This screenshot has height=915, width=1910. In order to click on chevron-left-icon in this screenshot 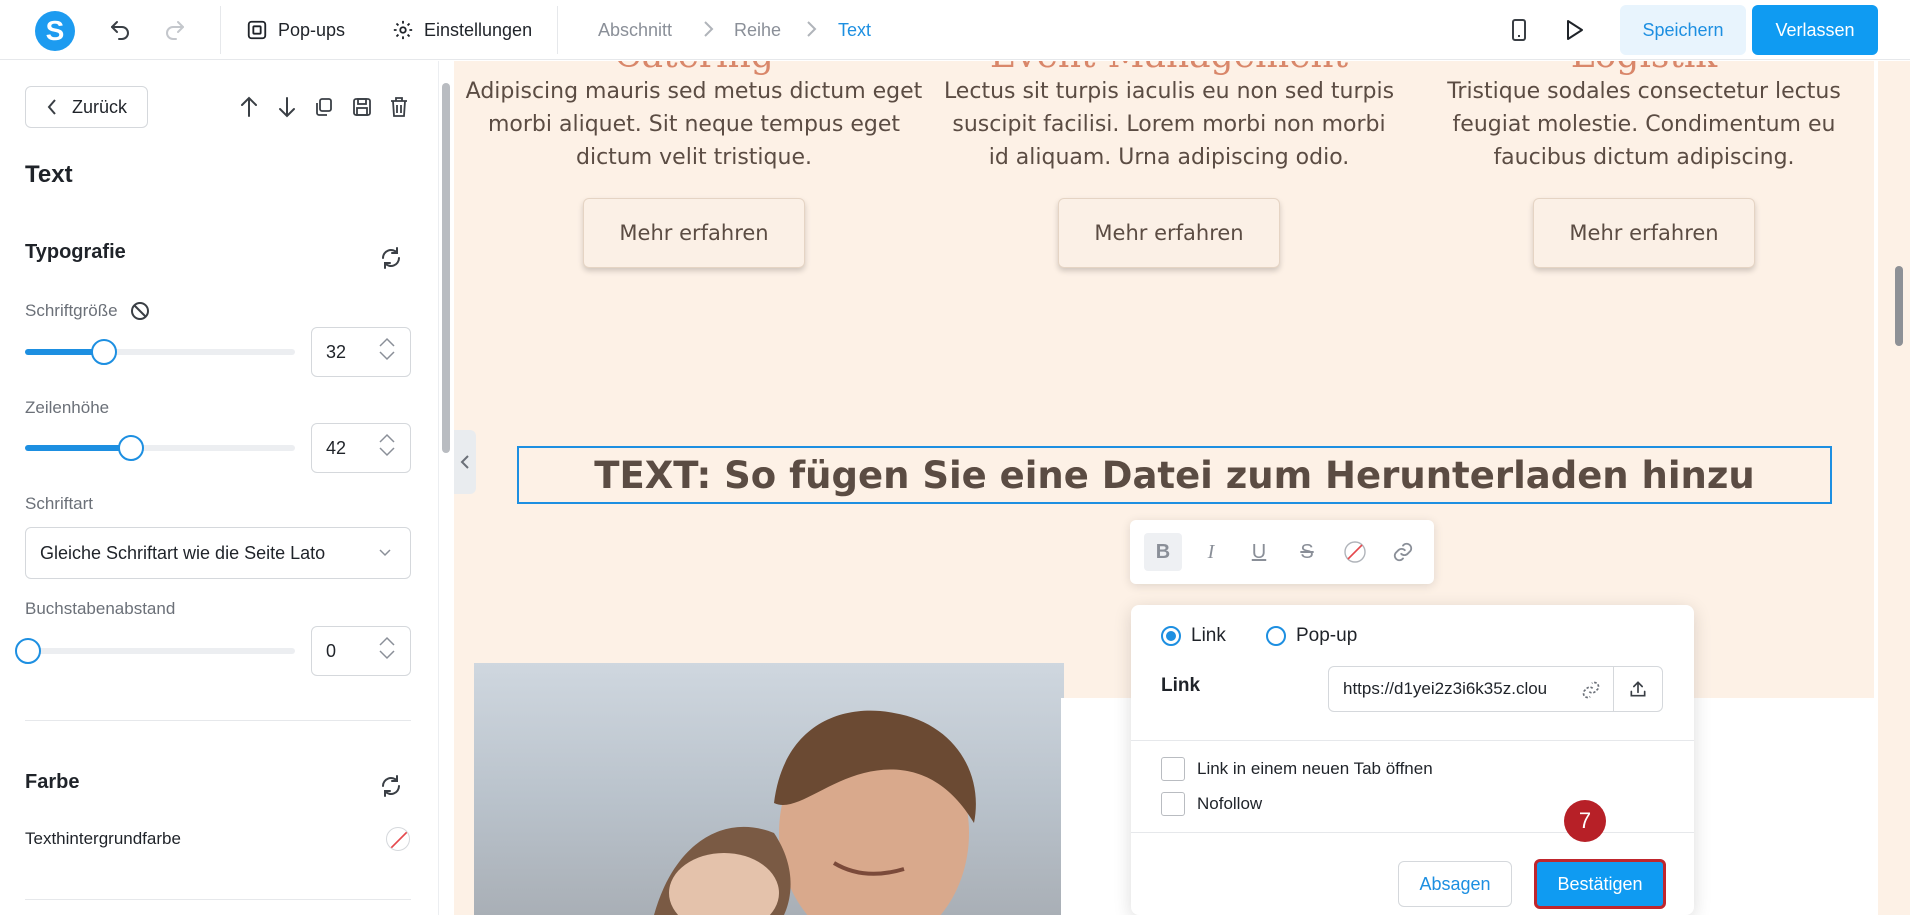, I will do `click(464, 462)`.